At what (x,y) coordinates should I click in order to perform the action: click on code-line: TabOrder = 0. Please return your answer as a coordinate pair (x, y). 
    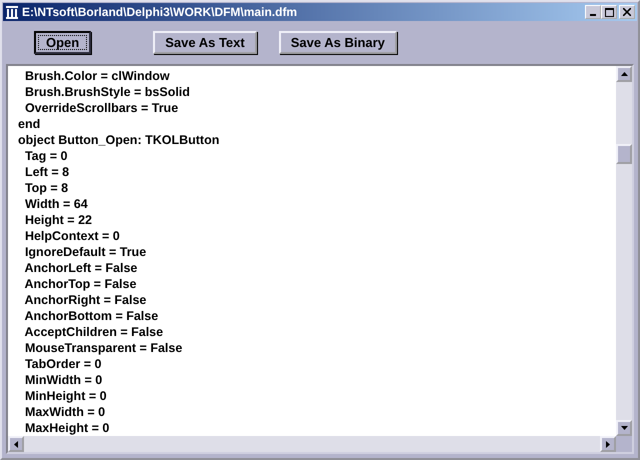
    Looking at the image, I should click on (63, 364).